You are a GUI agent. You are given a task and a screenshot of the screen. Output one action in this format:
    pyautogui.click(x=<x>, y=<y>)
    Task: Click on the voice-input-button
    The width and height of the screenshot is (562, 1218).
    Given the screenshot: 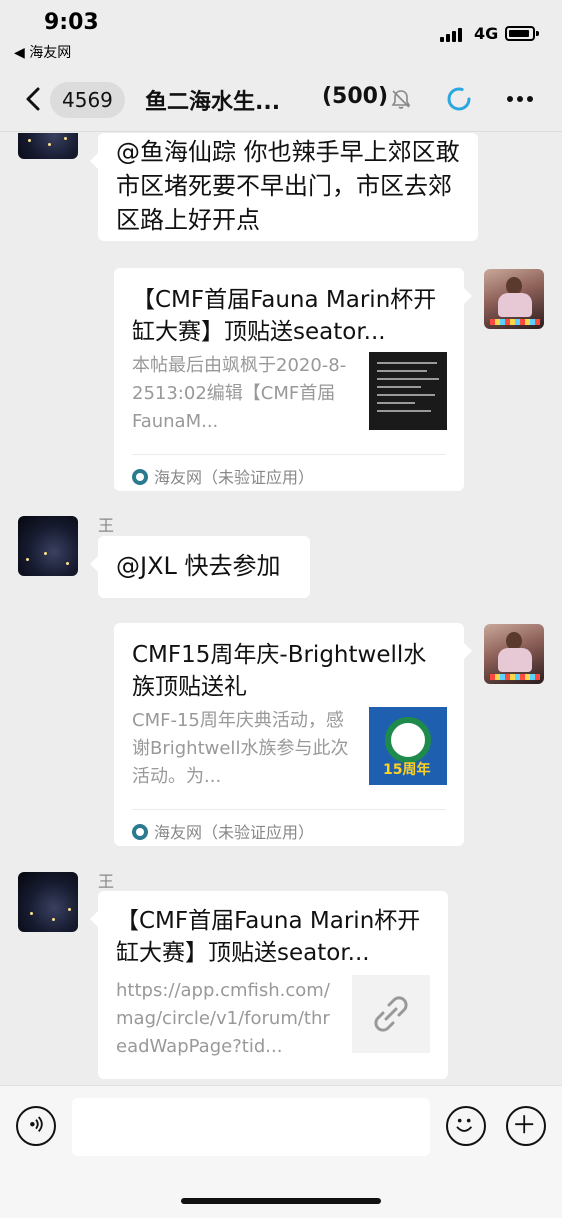 What is the action you would take?
    pyautogui.click(x=36, y=1126)
    